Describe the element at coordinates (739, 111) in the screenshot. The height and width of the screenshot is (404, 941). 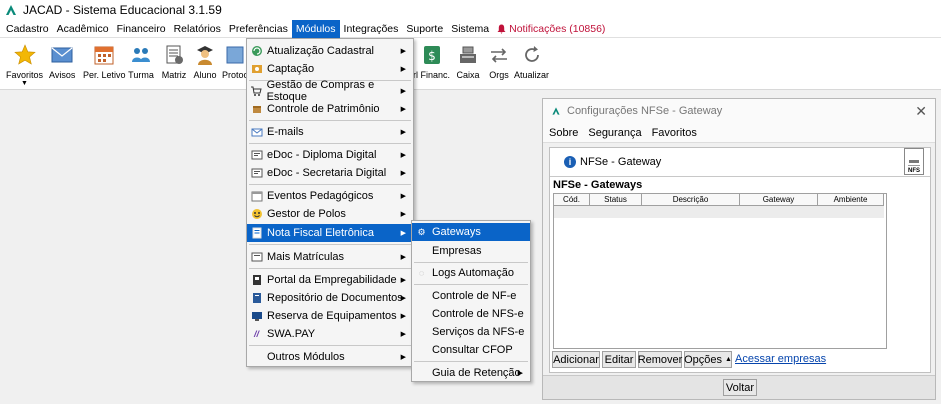
I see `dialog-title-bar: Configurações NFSe - Gateway` at that location.